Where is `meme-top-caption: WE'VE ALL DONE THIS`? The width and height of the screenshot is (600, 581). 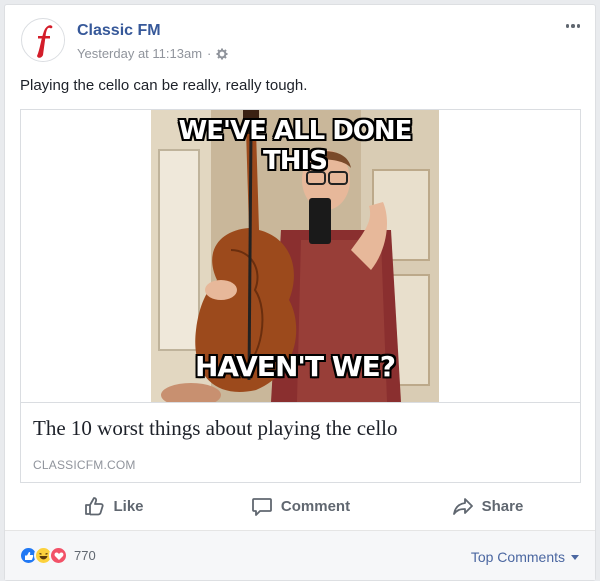 meme-top-caption: WE'VE ALL DONE THIS is located at coordinates (295, 146).